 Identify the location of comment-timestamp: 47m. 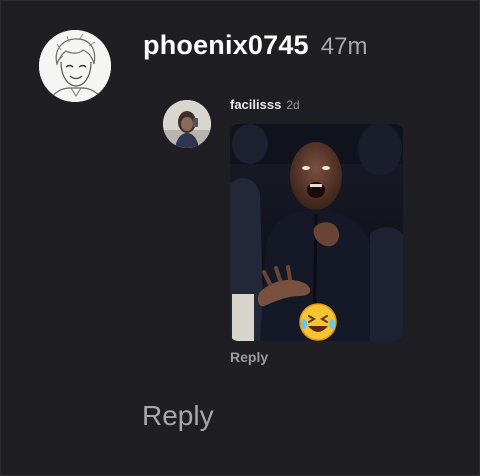
(344, 46).